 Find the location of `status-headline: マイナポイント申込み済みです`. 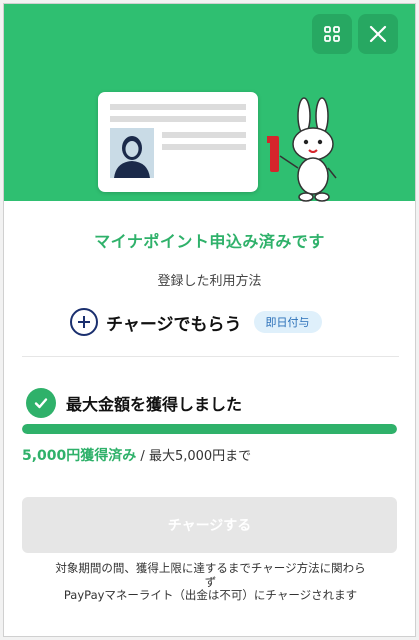

status-headline: マイナポイント申込み済みです is located at coordinates (209, 241).